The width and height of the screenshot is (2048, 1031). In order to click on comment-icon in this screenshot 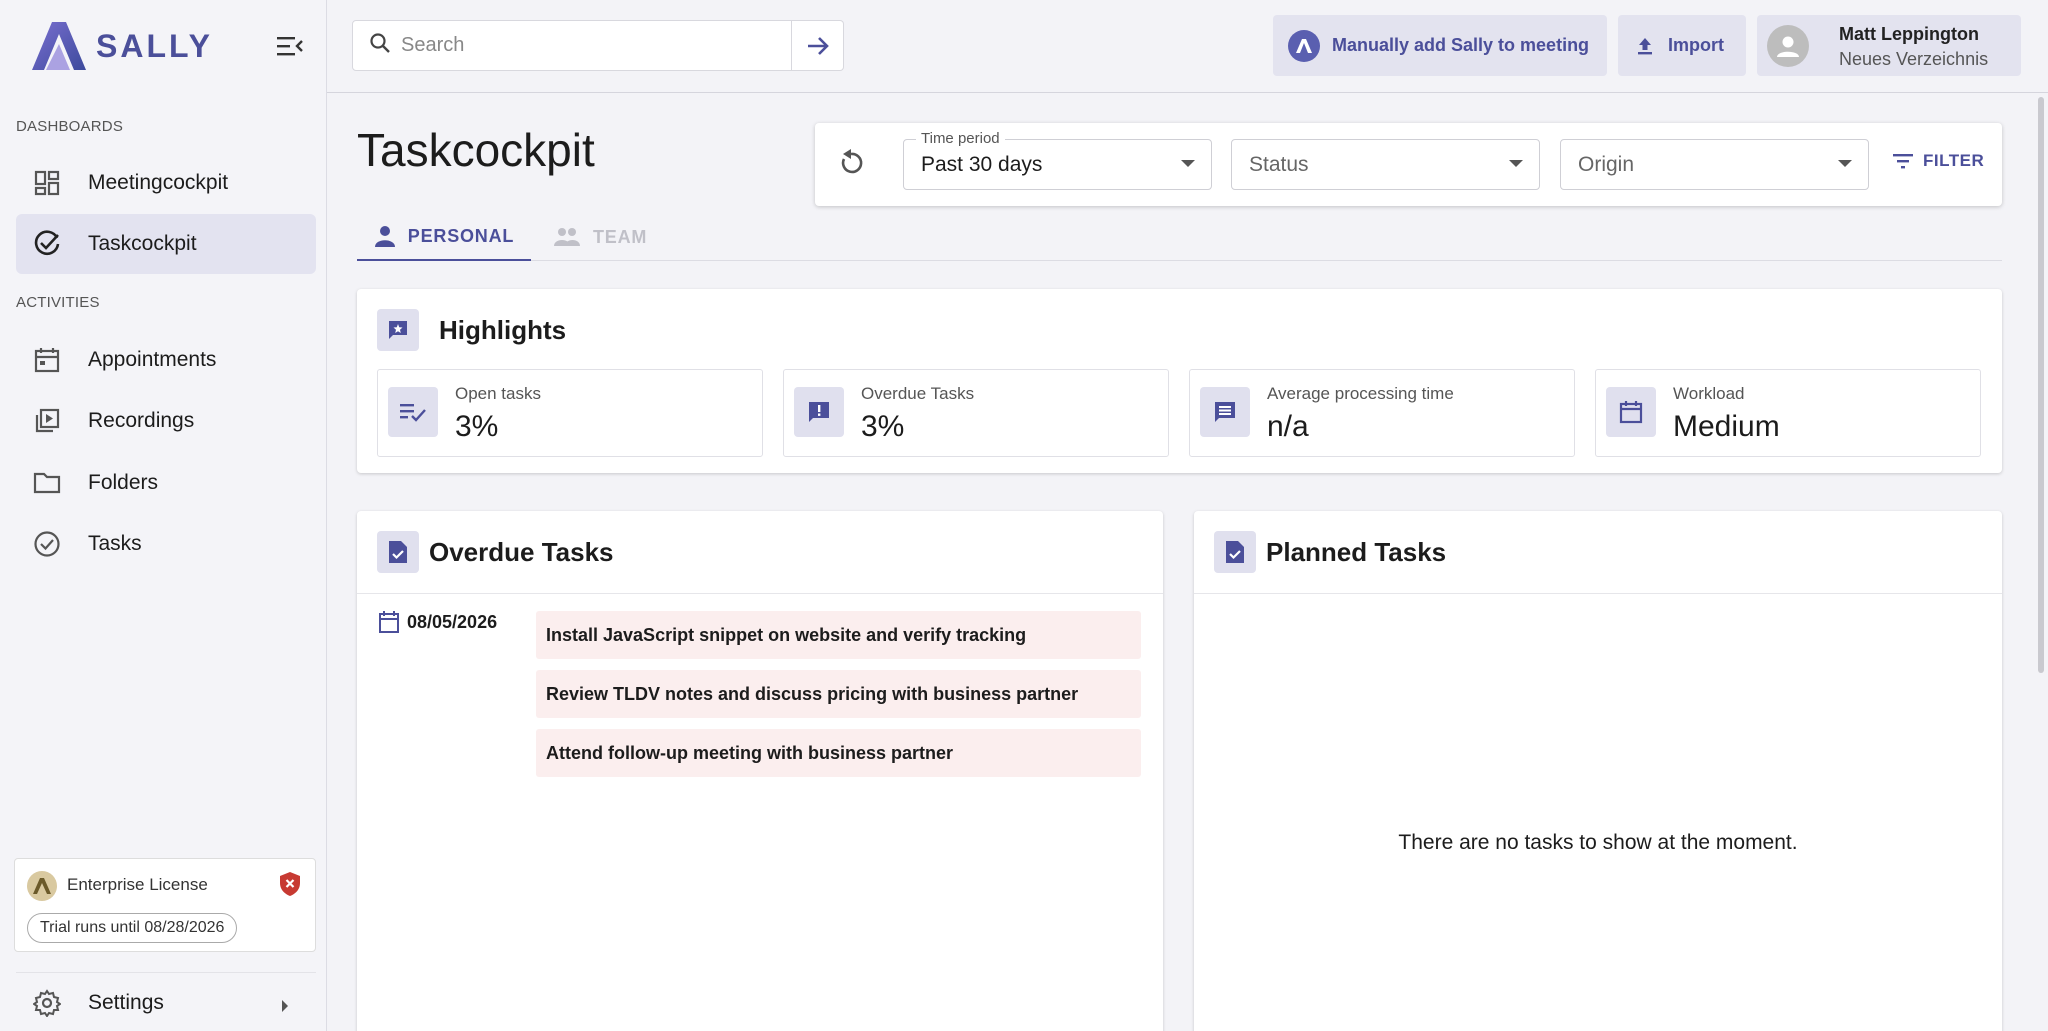, I will do `click(1225, 412)`.